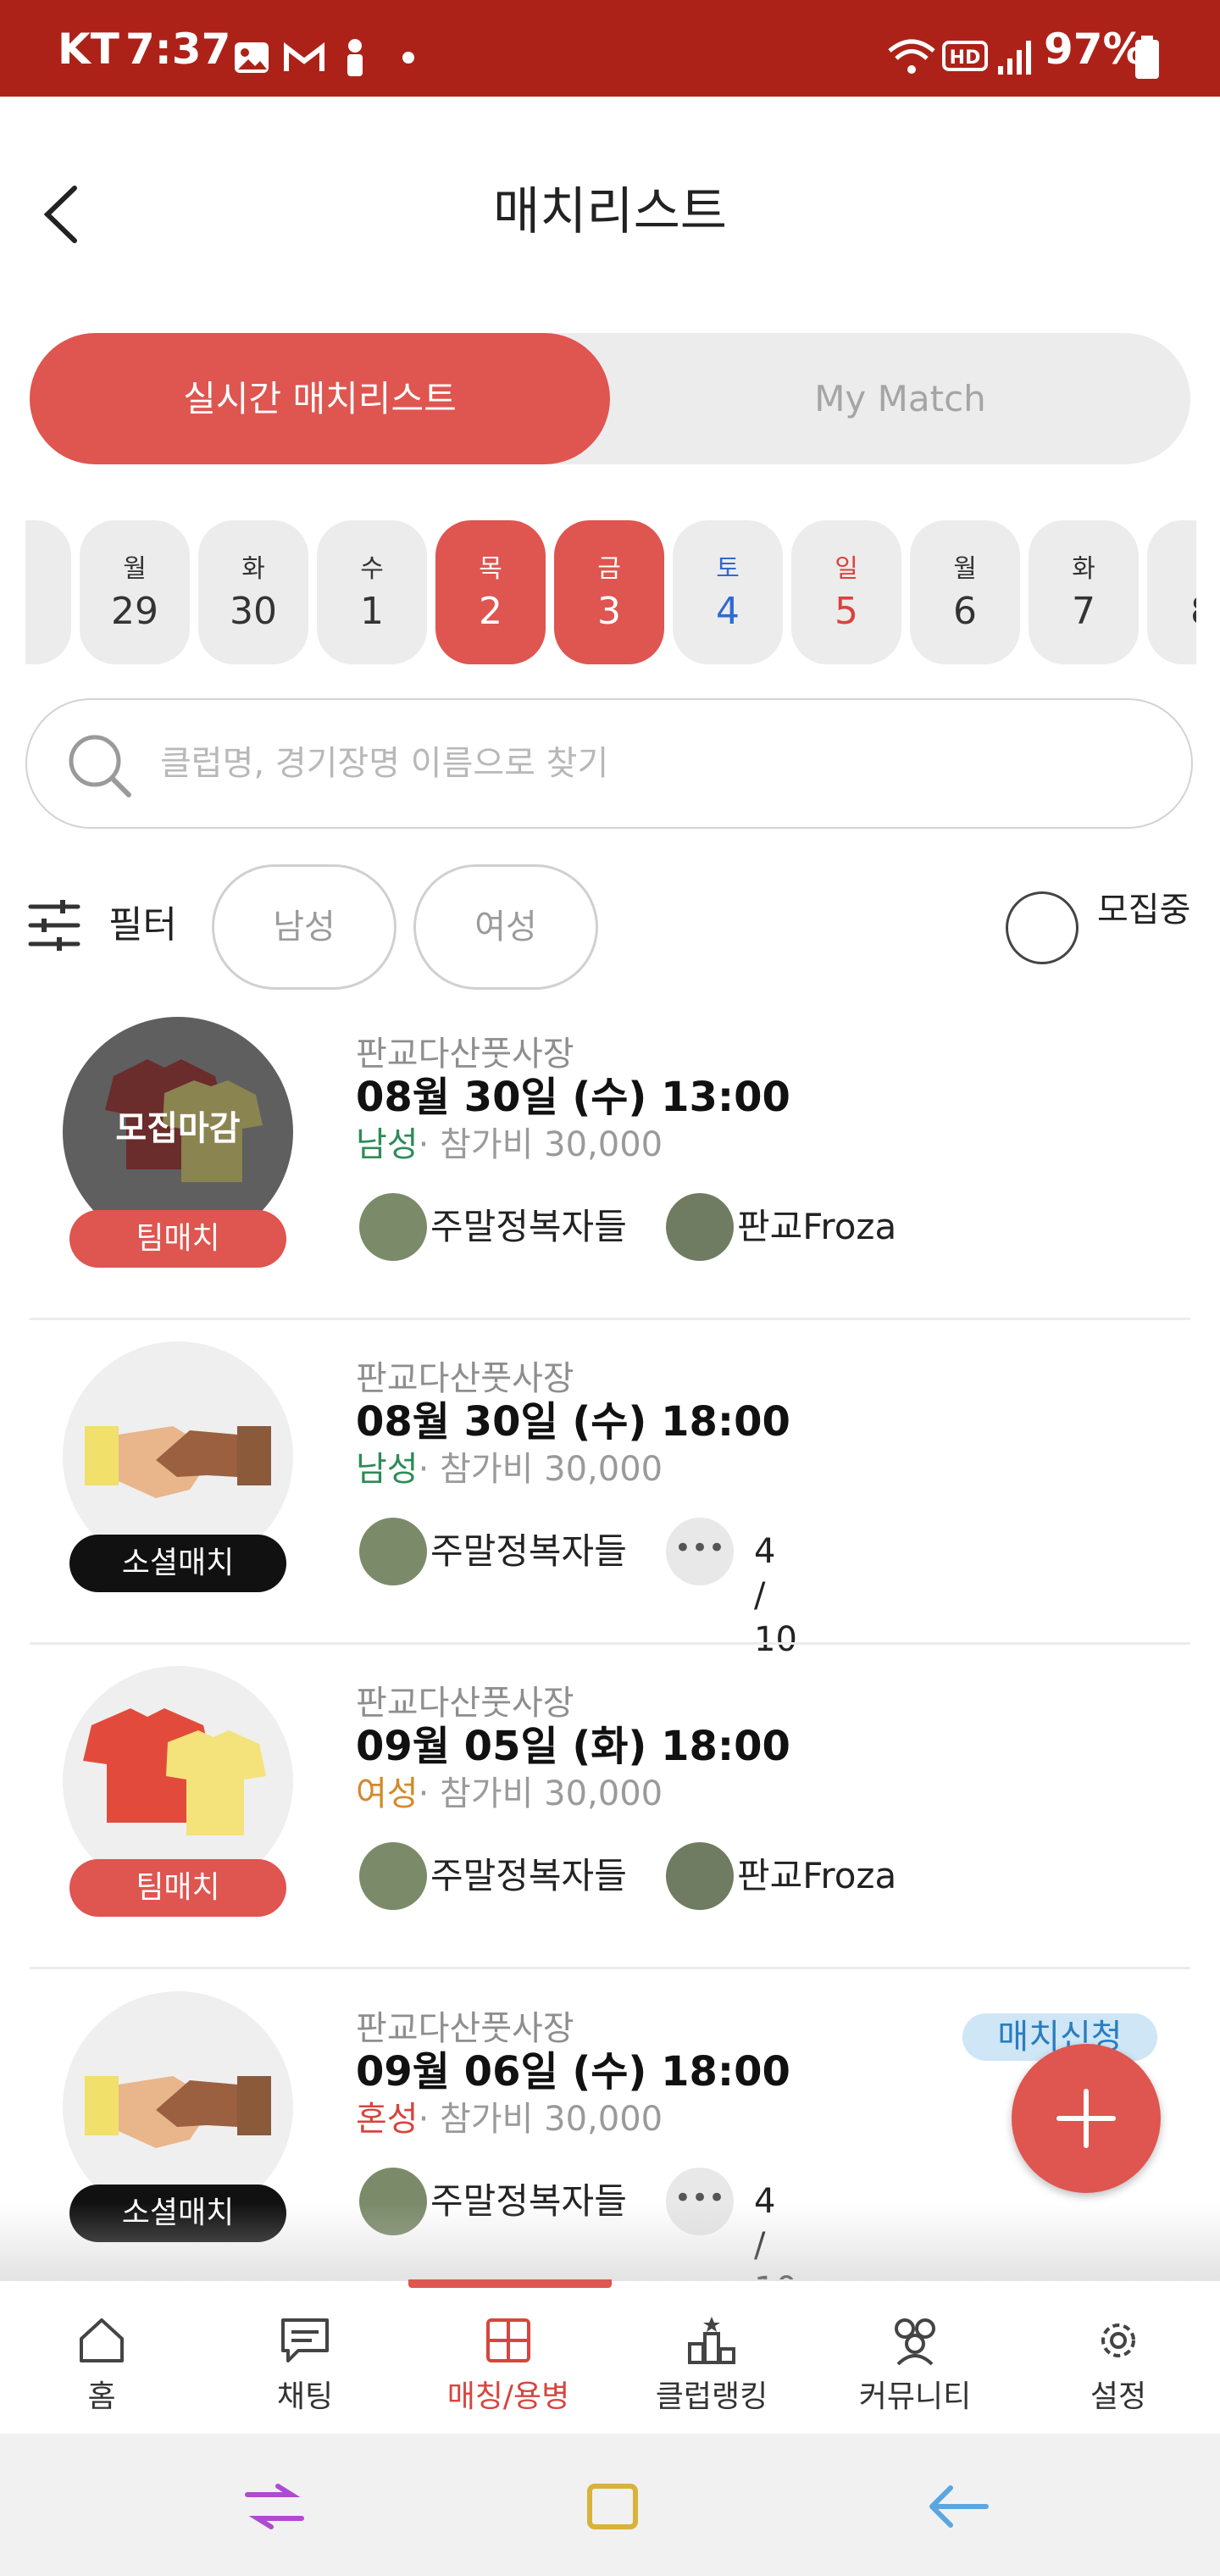 This screenshot has height=2576, width=1220. Describe the element at coordinates (609, 611) in the screenshot. I see `date-number: 3` at that location.